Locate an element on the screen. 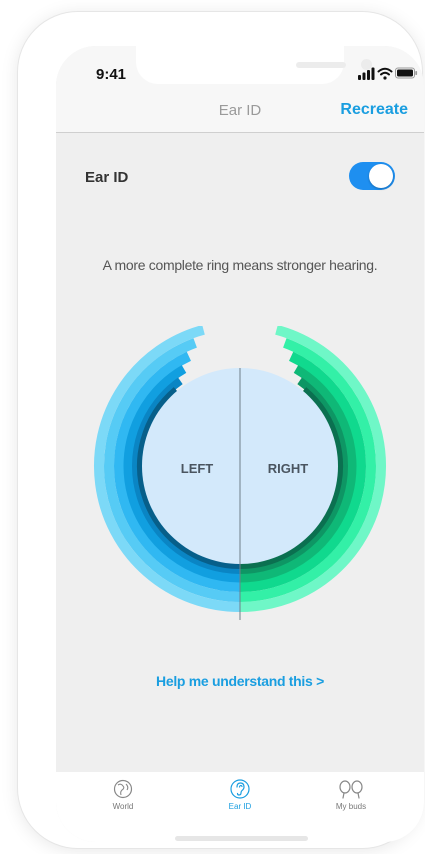  signal-icon is located at coordinates (366, 73).